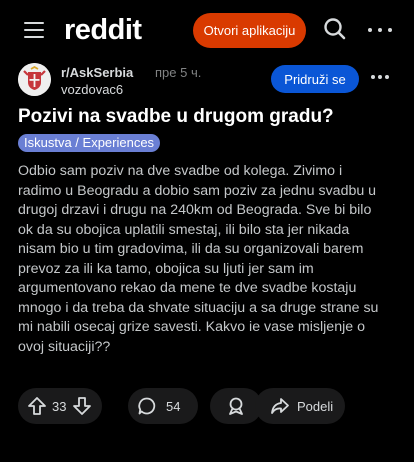  What do you see at coordinates (178, 72) in the screenshot?
I see `post-age: пре 5 ч.` at bounding box center [178, 72].